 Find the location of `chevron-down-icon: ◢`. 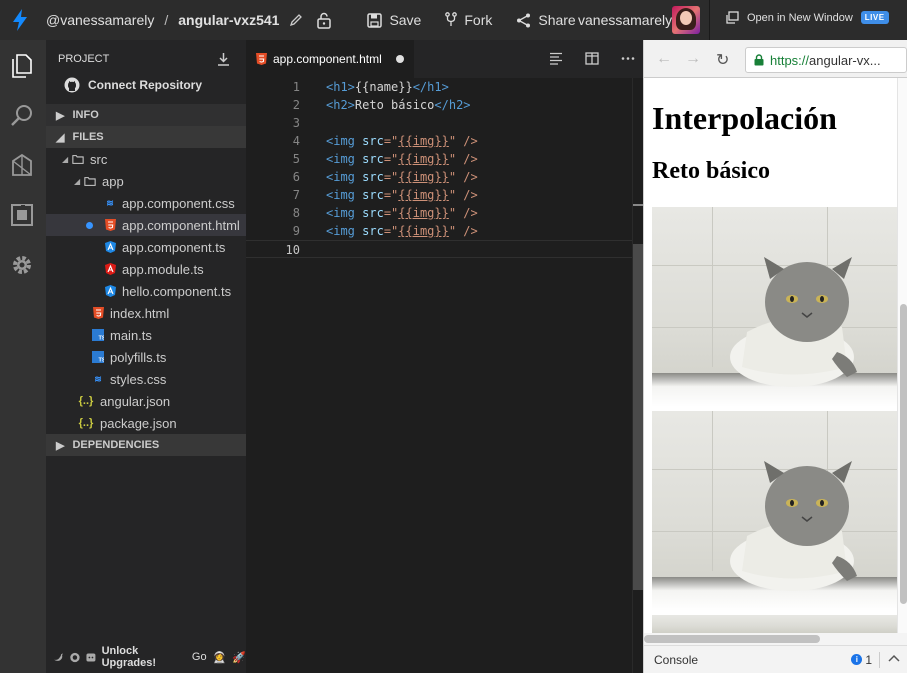

chevron-down-icon: ◢ is located at coordinates (77, 181).